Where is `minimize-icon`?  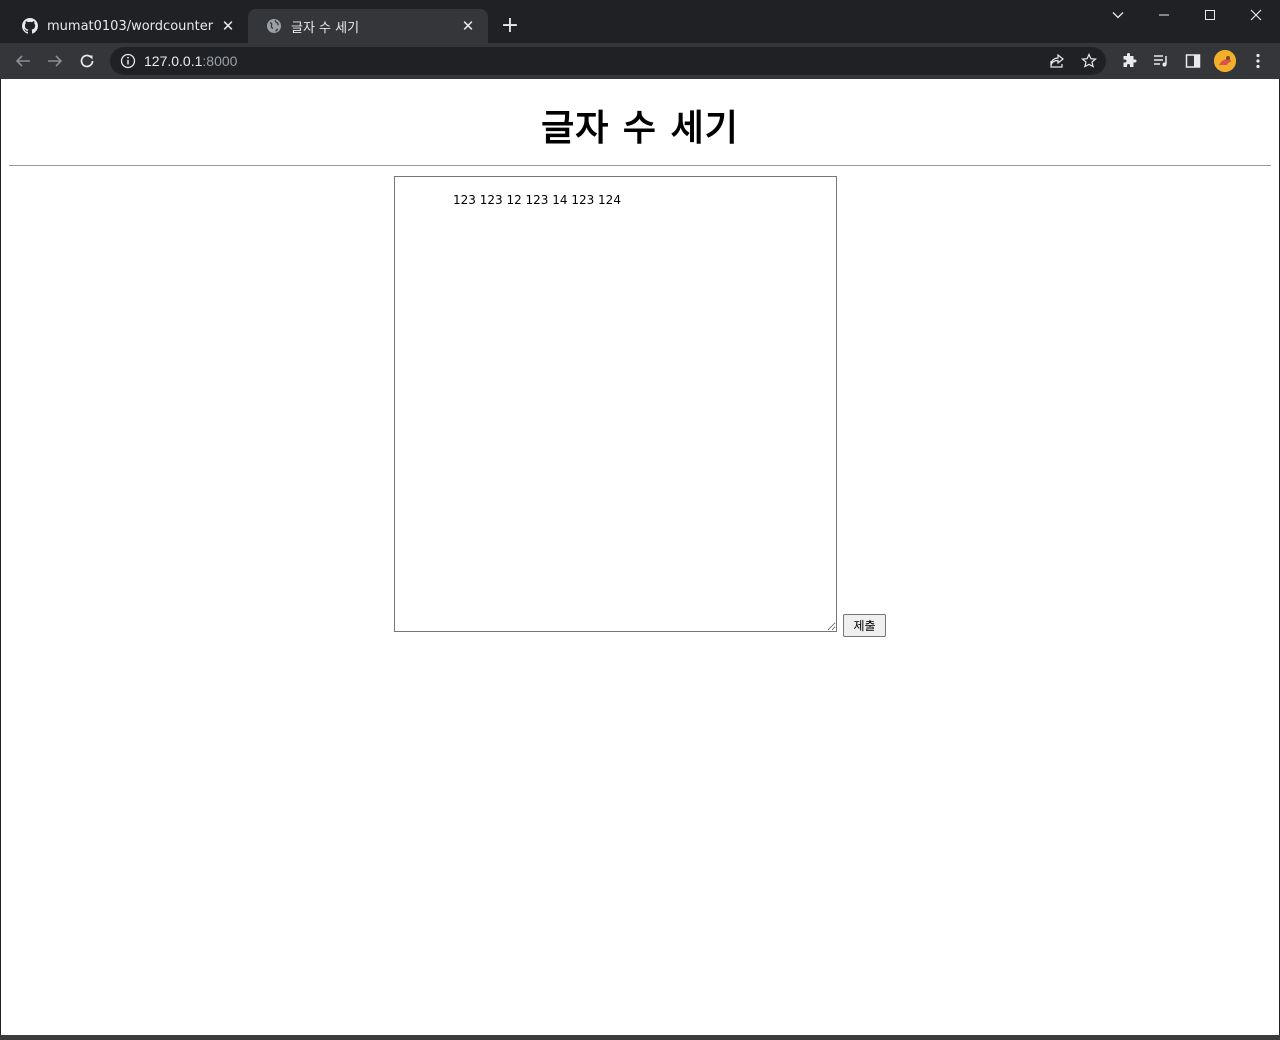
minimize-icon is located at coordinates (1164, 15).